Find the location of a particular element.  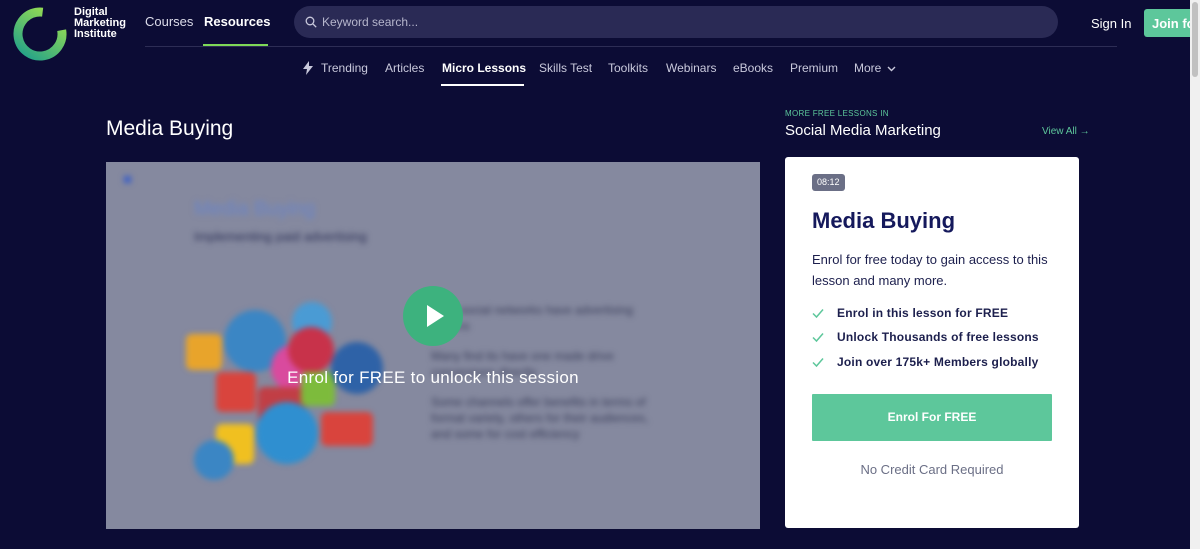

benefit-text: Enrol in this lesson for FREE is located at coordinates (923, 313).